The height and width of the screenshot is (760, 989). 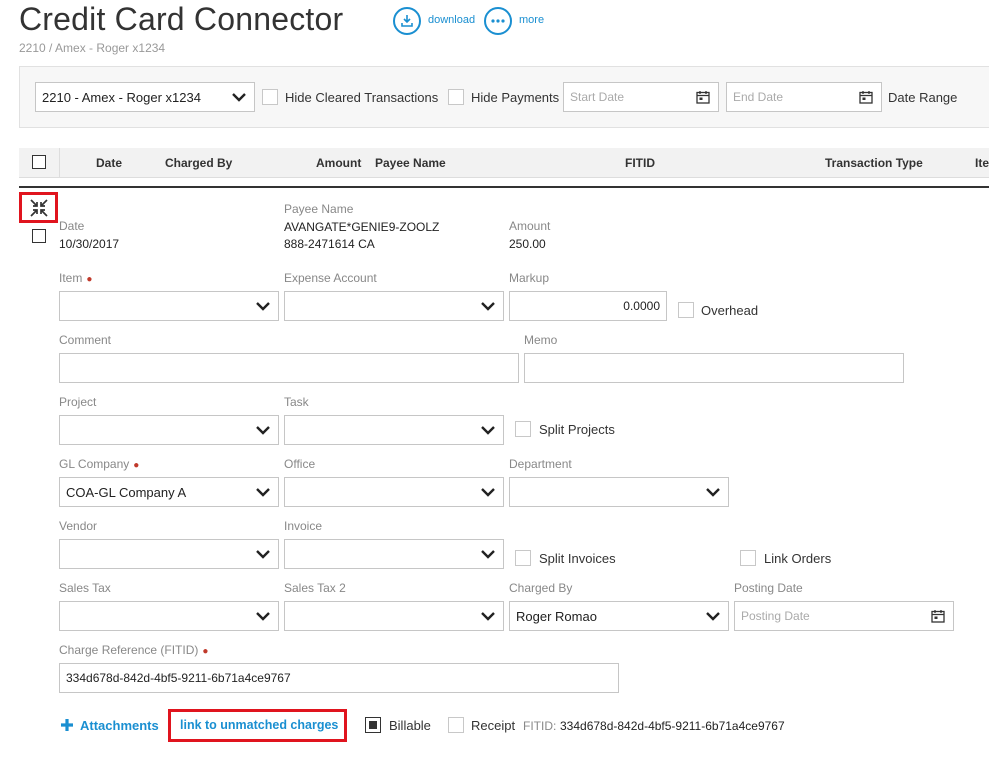 What do you see at coordinates (540, 464) in the screenshot?
I see `department-label: Department` at bounding box center [540, 464].